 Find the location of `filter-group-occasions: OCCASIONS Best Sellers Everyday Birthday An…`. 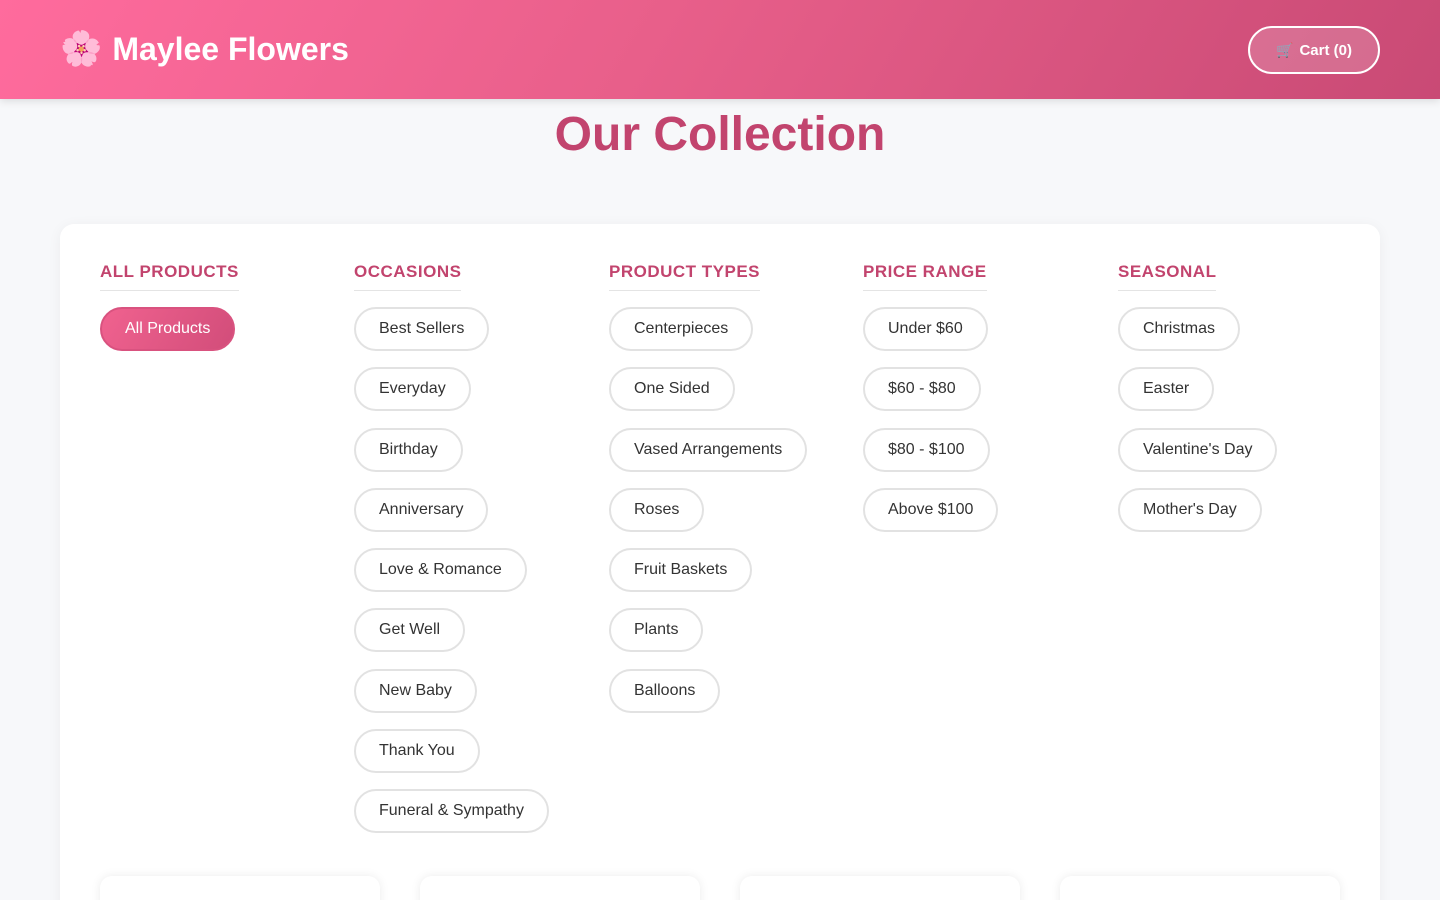

filter-group-occasions: OCCASIONS Best Sellers Everyday Birthday An… is located at coordinates (474, 556).